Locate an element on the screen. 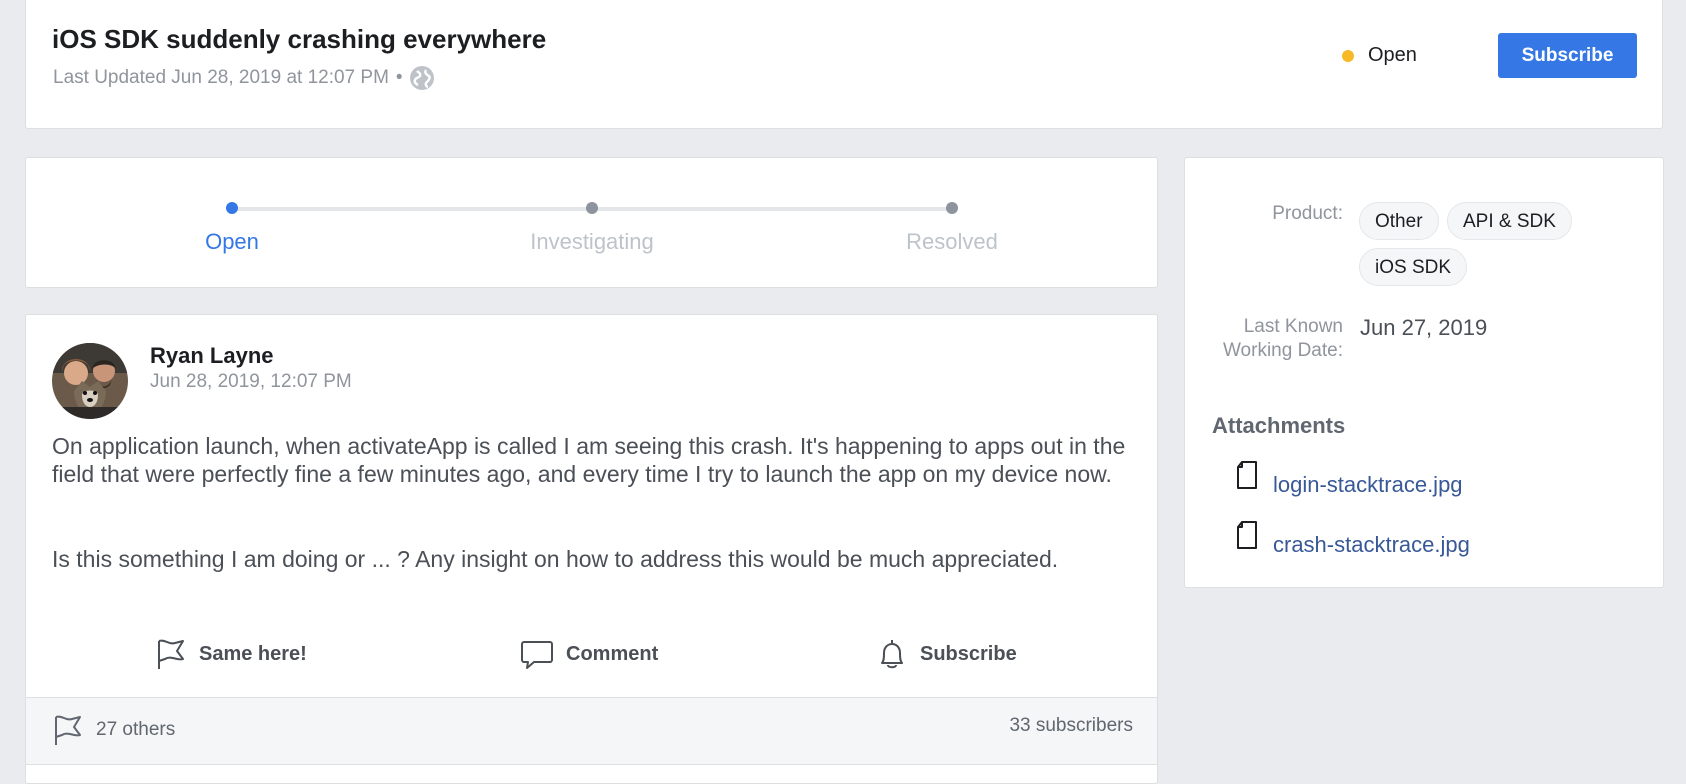 This screenshot has width=1686, height=784. status-dot is located at coordinates (1348, 55).